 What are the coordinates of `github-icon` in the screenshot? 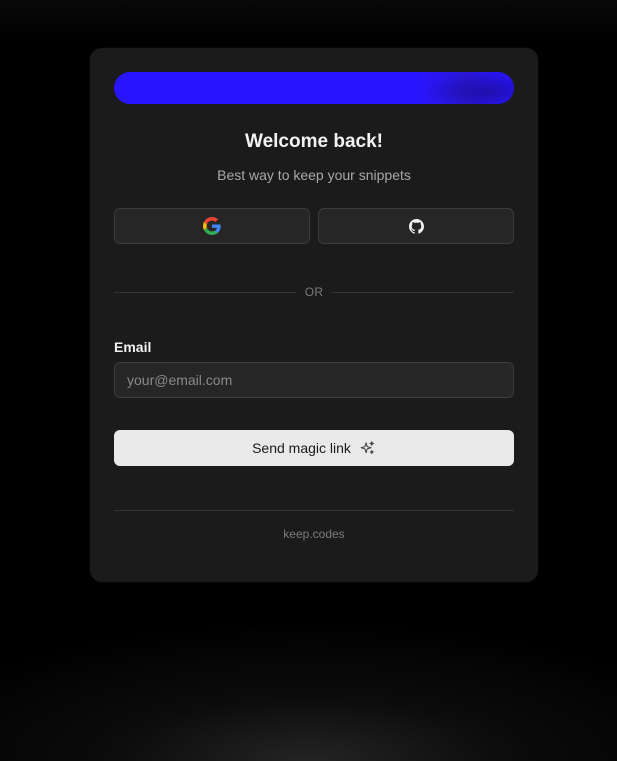 It's located at (416, 226).